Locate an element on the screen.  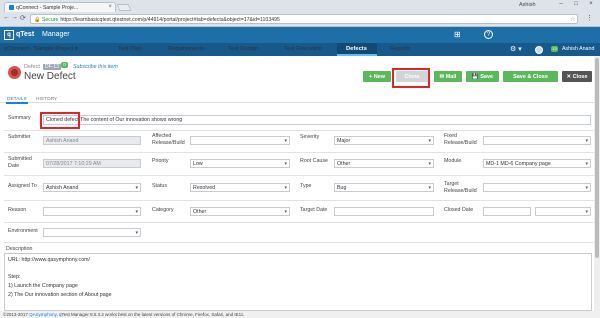
save-button: 💾 Save is located at coordinates (482, 76).